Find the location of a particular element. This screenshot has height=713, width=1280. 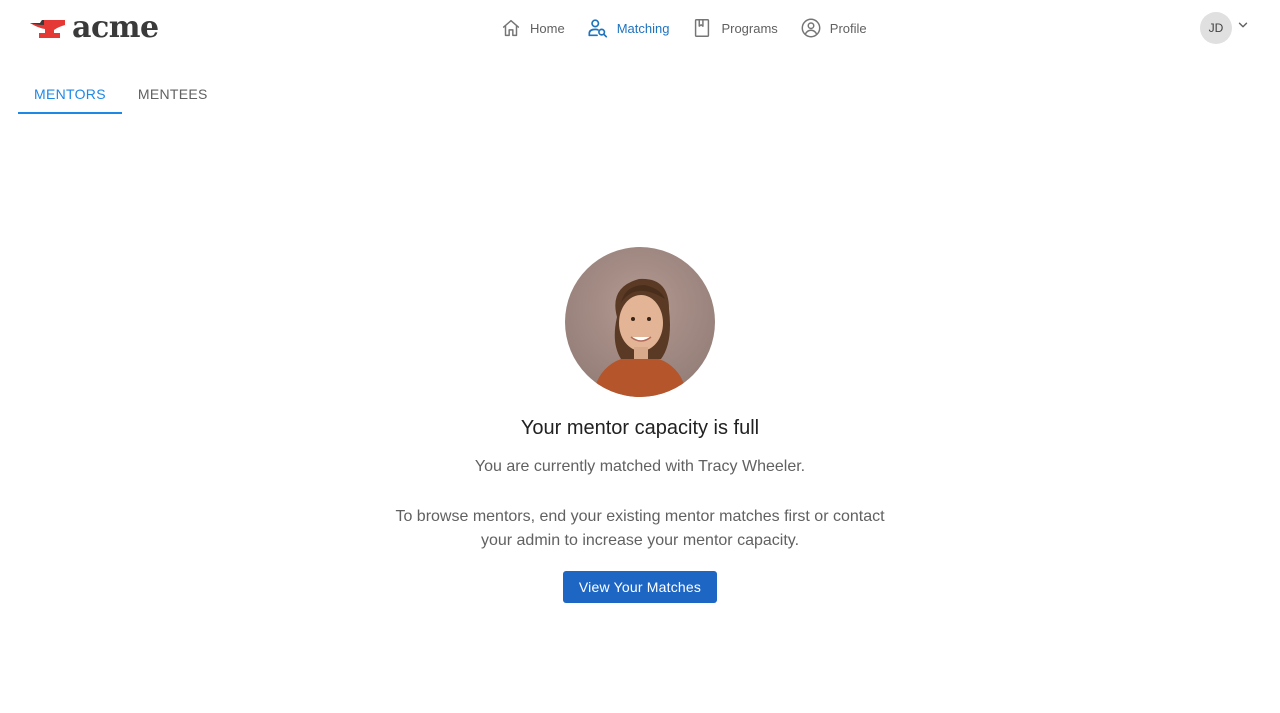

mentor-profile-photo is located at coordinates (640, 322).